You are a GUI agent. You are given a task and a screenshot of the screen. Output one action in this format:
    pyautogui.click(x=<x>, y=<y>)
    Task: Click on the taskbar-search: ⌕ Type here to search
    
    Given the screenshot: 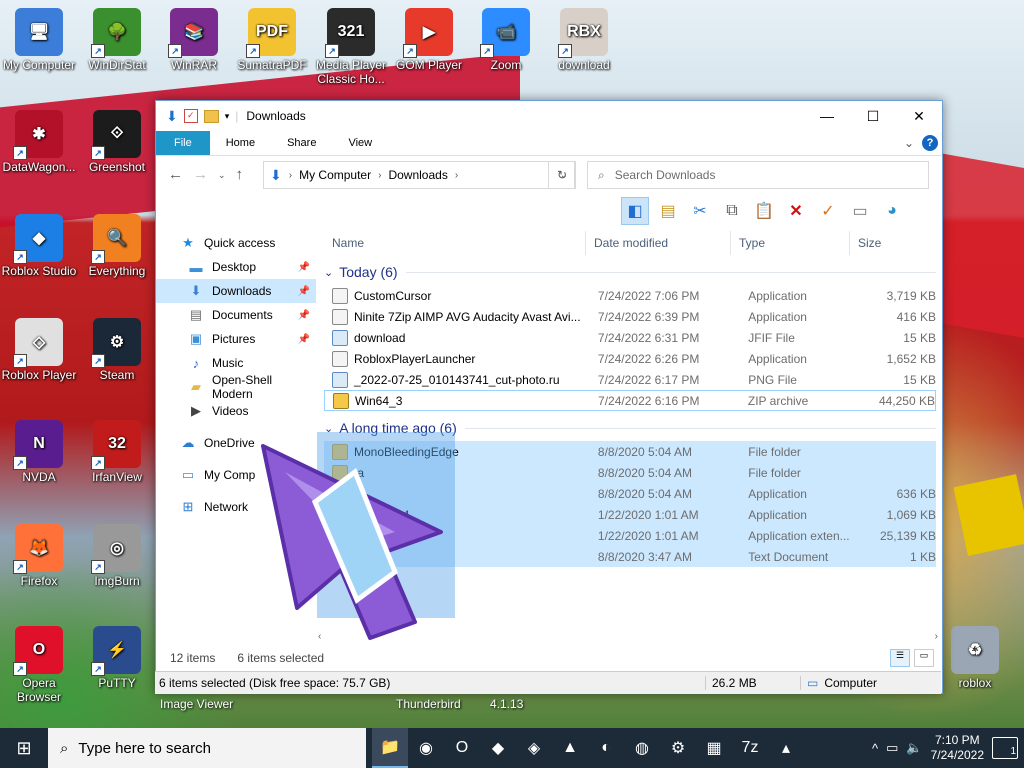 What is the action you would take?
    pyautogui.click(x=207, y=748)
    